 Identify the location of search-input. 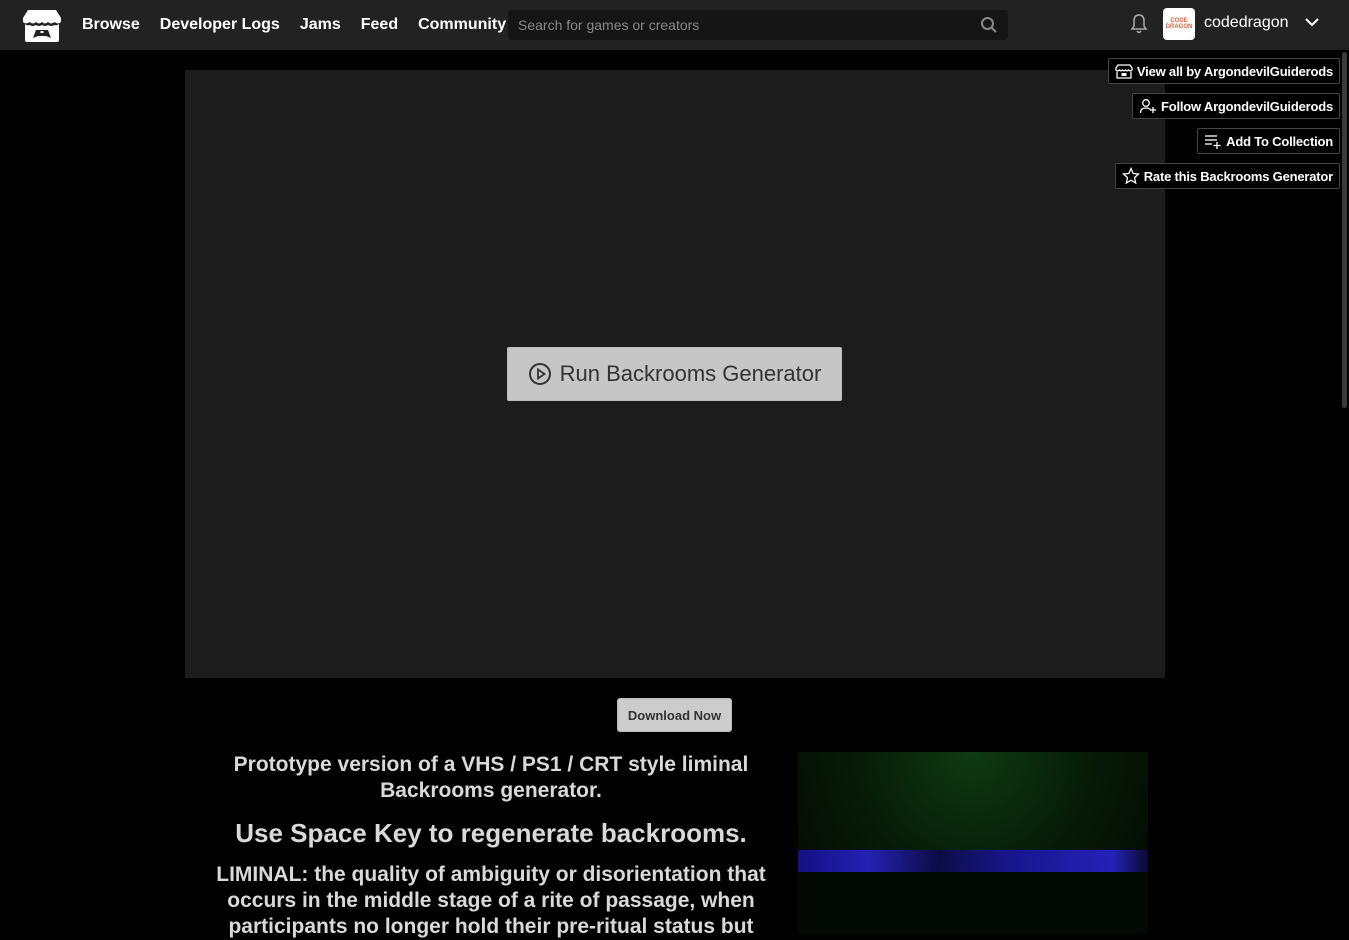
(748, 25).